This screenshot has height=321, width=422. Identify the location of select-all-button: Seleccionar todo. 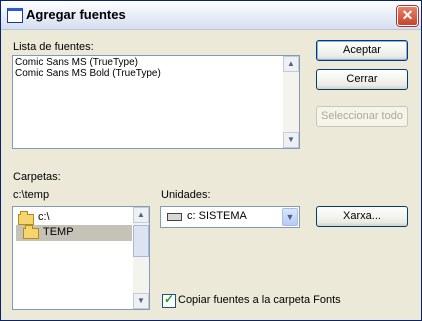
(362, 116).